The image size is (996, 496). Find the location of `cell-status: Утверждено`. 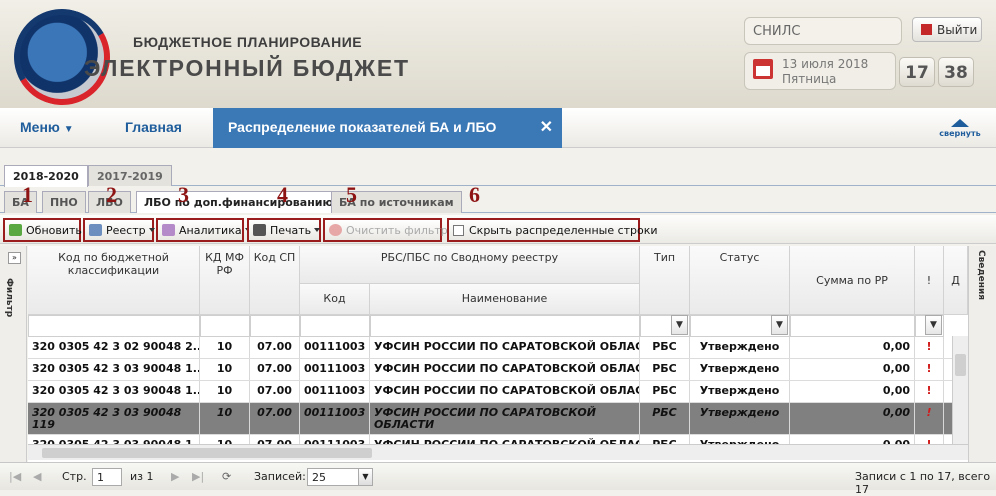

cell-status: Утверждено is located at coordinates (740, 391).